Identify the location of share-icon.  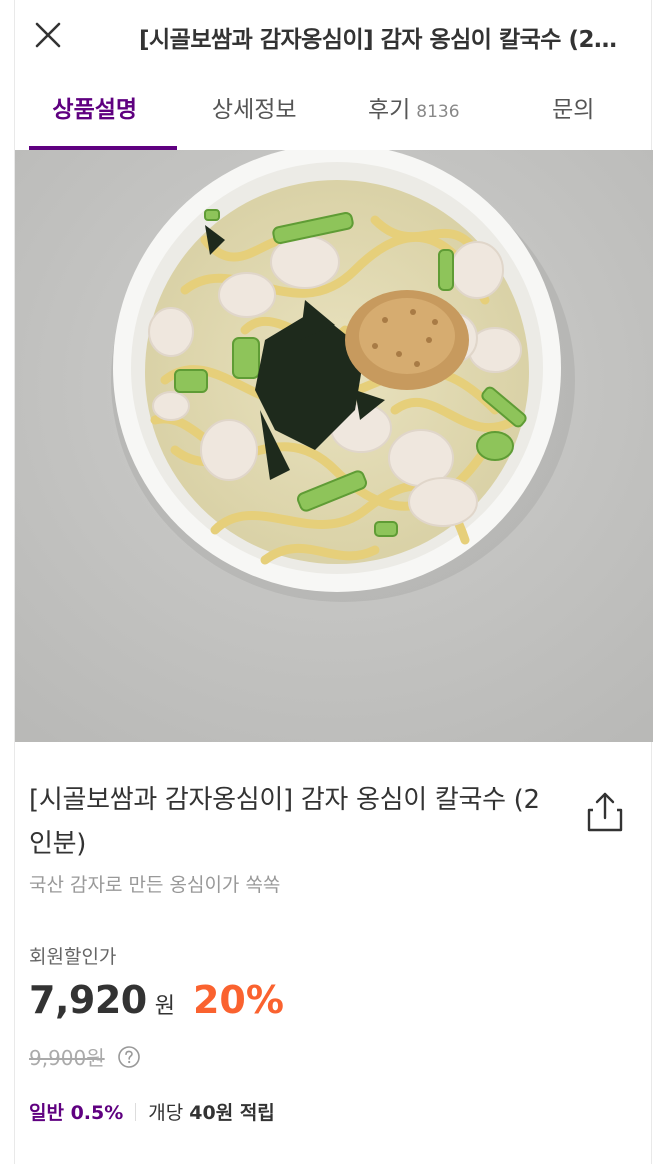
(605, 812).